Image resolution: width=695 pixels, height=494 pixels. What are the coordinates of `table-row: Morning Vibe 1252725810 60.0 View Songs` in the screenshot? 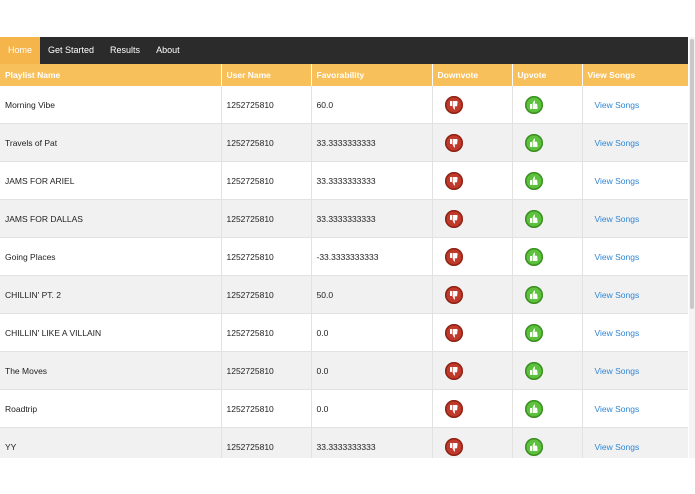 It's located at (344, 105).